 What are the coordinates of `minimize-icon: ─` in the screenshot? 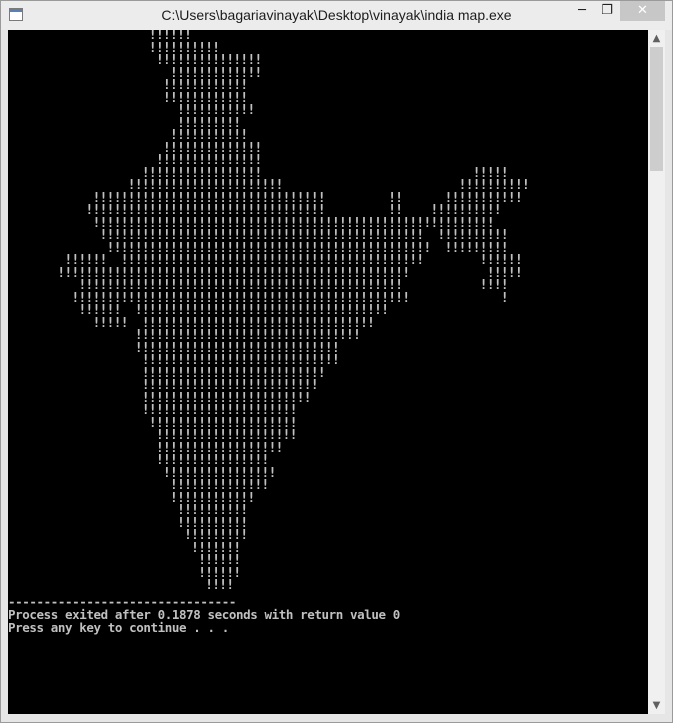 It's located at (582, 10).